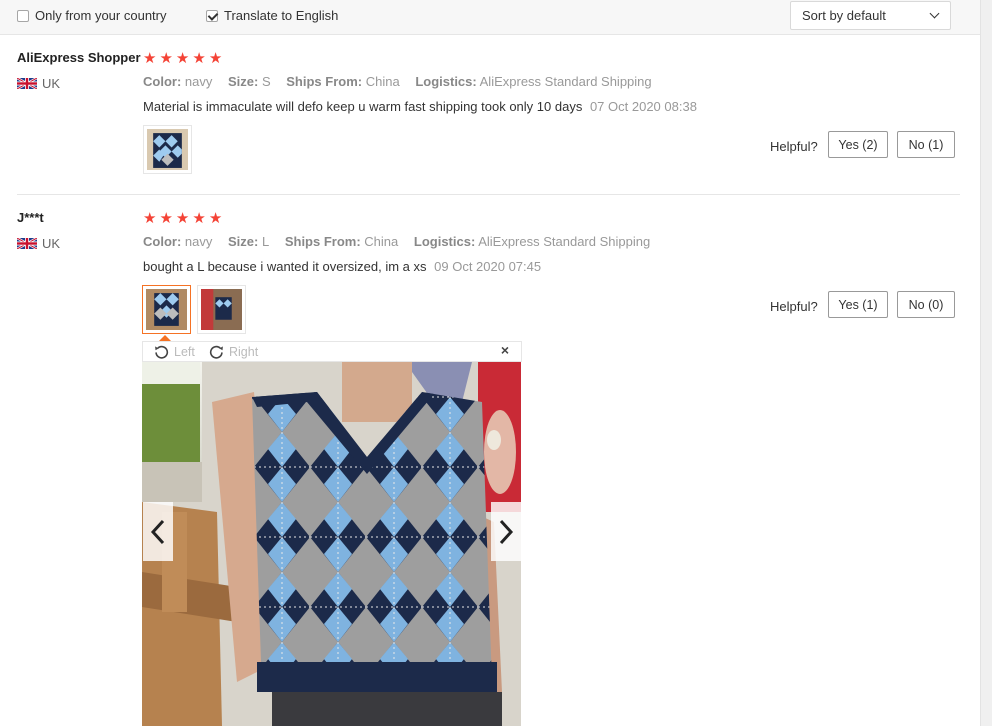 The image size is (992, 726). Describe the element at coordinates (265, 241) in the screenshot. I see `attr-value: L` at that location.